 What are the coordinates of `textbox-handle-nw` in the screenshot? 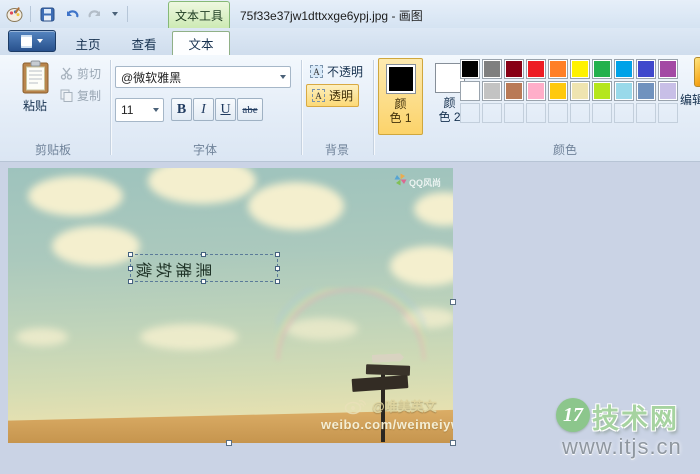 It's located at (130, 254).